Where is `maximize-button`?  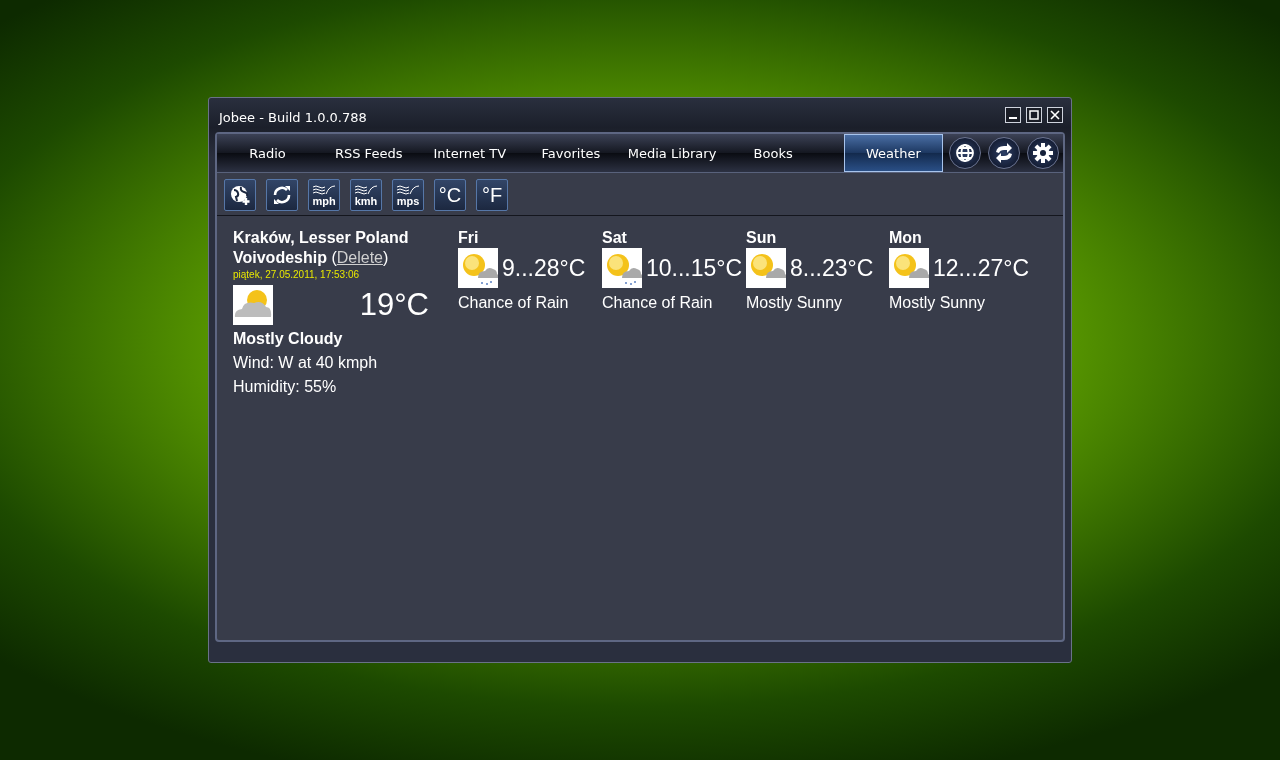 maximize-button is located at coordinates (1034, 115).